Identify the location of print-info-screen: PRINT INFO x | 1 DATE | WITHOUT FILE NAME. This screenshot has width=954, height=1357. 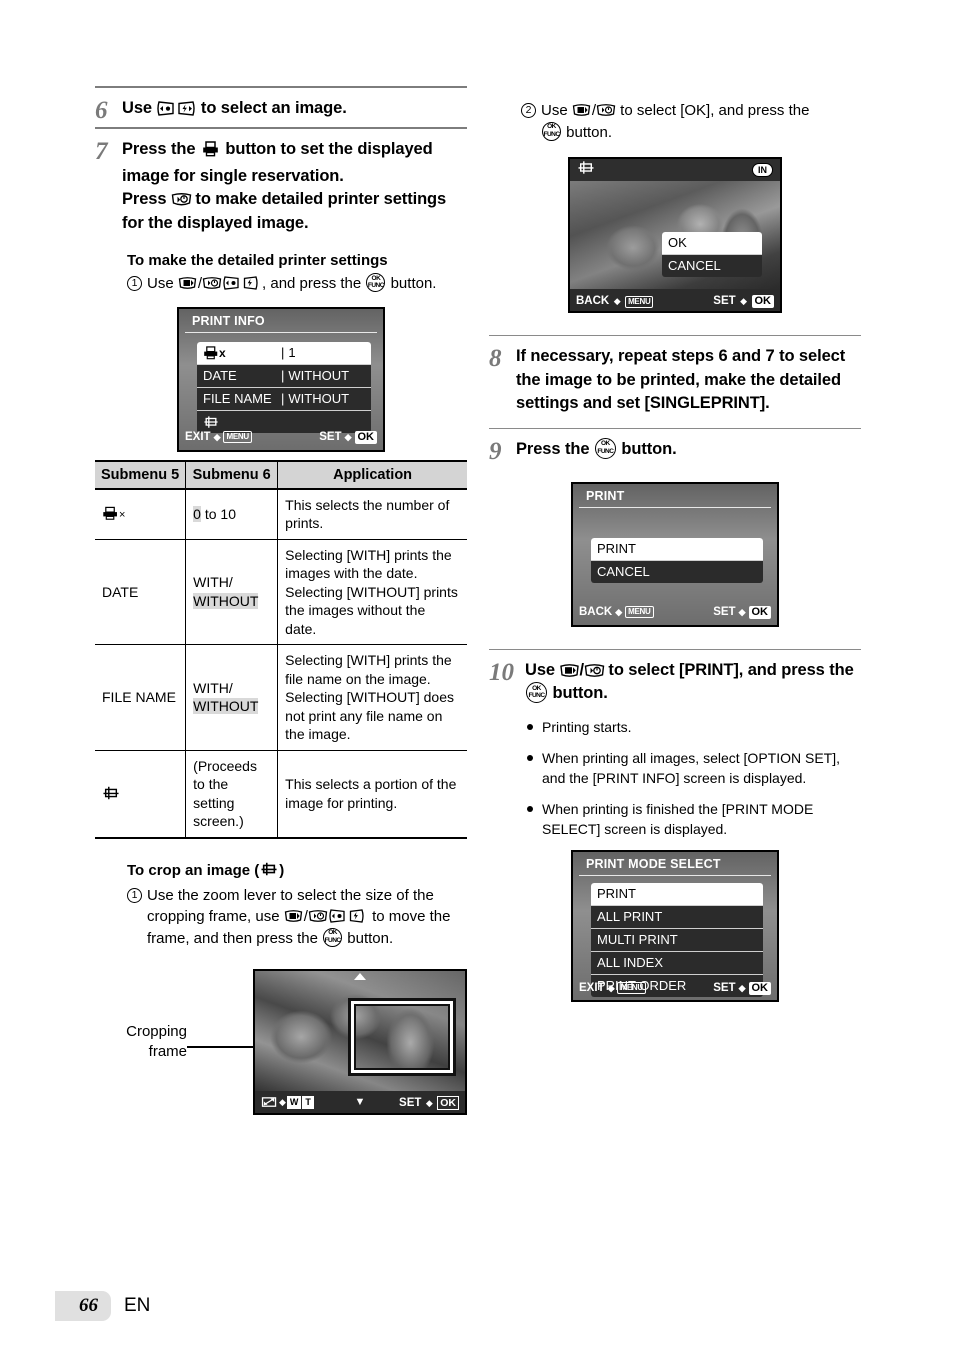
(281, 379).